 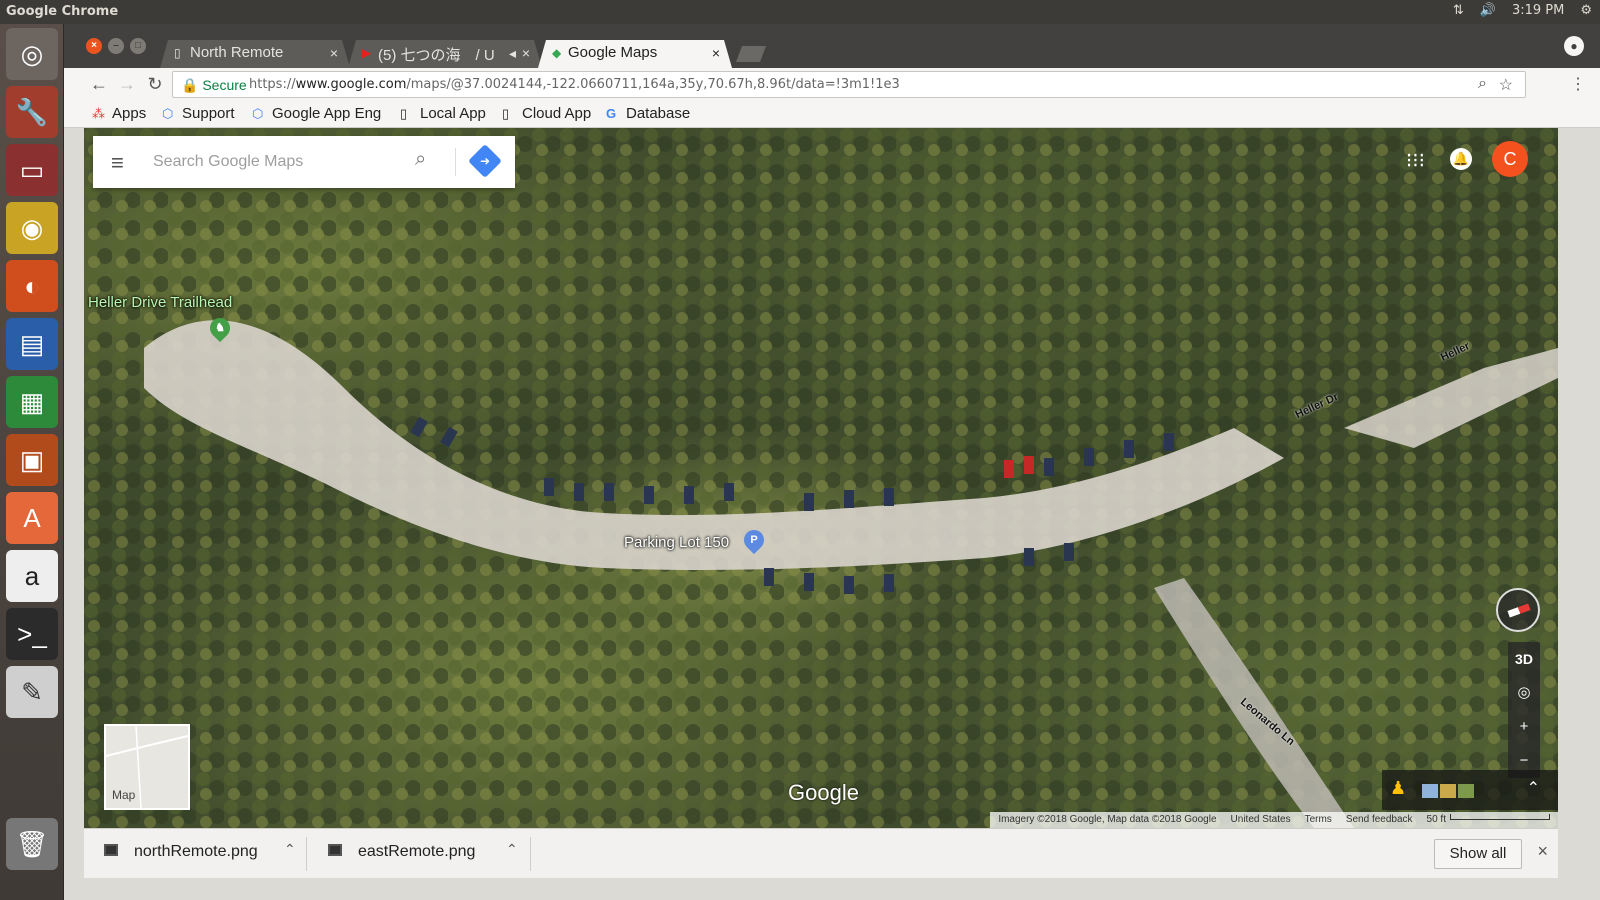 What do you see at coordinates (32, 576) in the screenshot?
I see `amazon-icon: a` at bounding box center [32, 576].